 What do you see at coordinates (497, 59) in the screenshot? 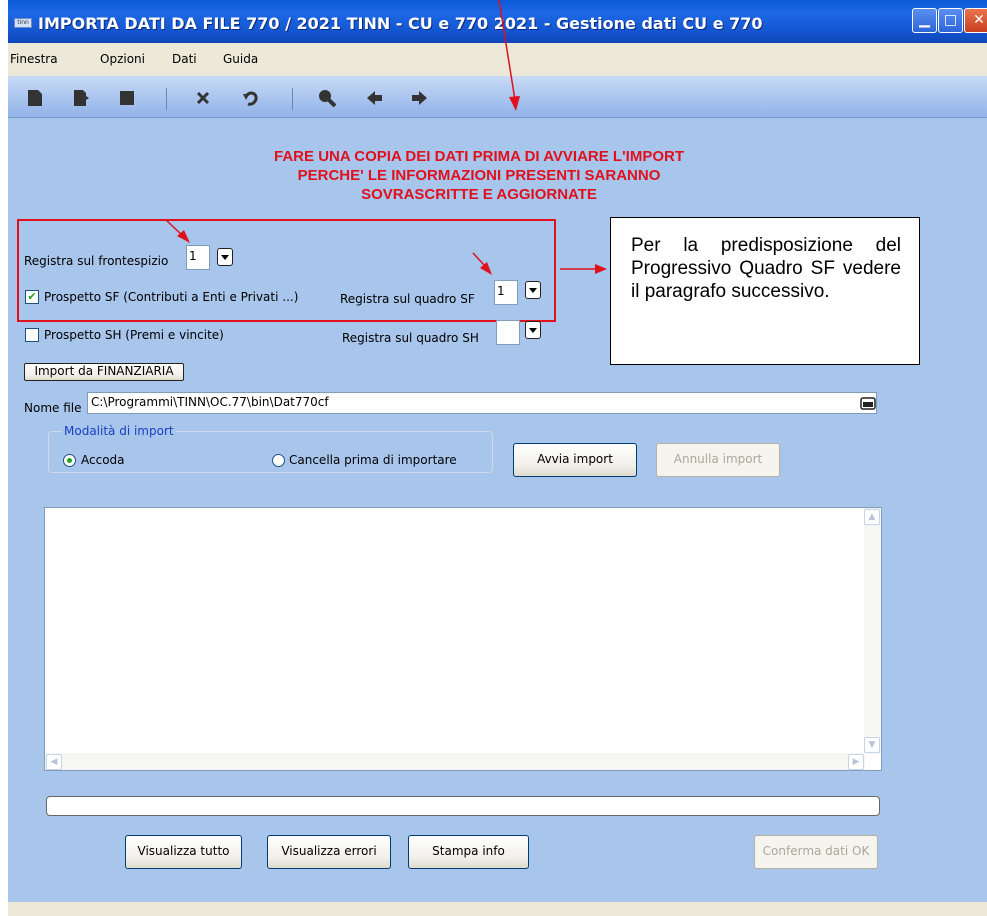
I see `menu-bar: Finestra Opzioni Dati Guida` at bounding box center [497, 59].